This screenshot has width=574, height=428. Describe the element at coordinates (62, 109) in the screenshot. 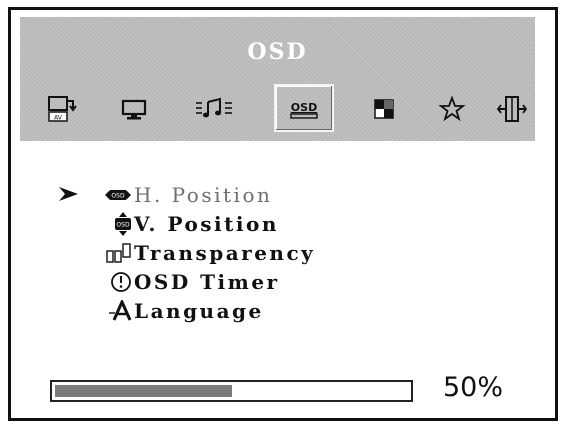

I see `input-source-icon: AV` at that location.